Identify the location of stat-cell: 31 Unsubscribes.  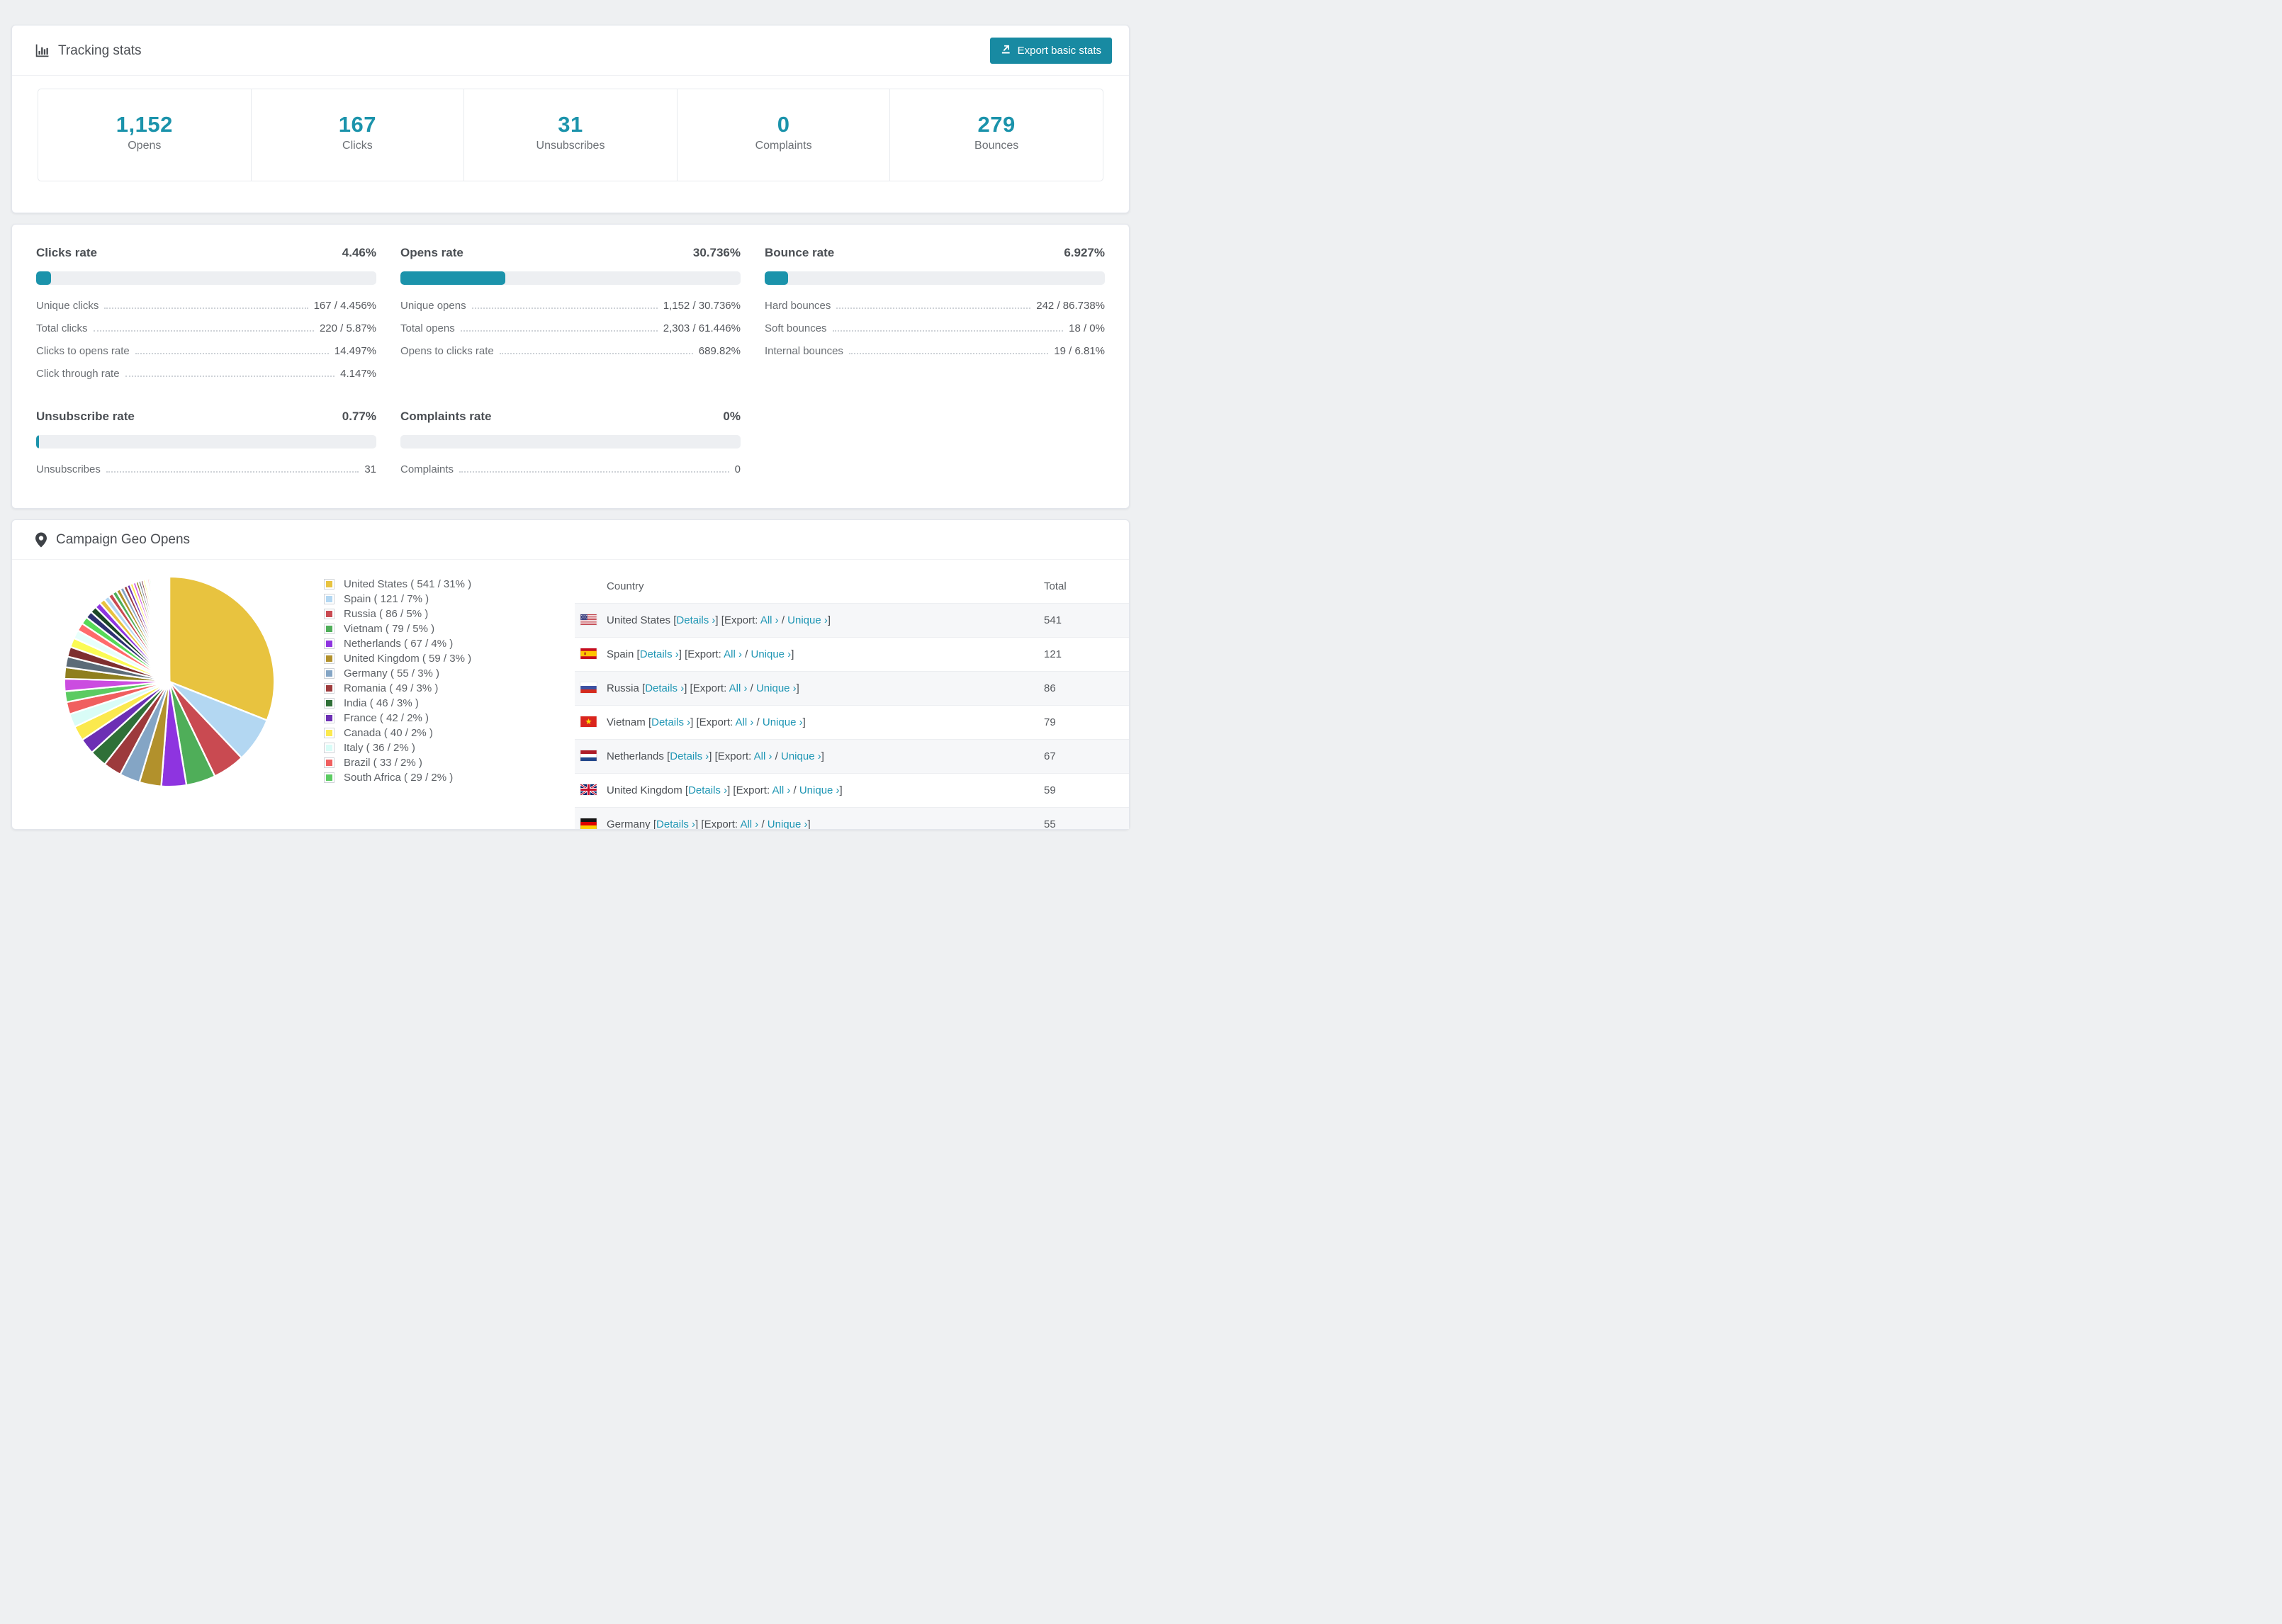
(570, 135).